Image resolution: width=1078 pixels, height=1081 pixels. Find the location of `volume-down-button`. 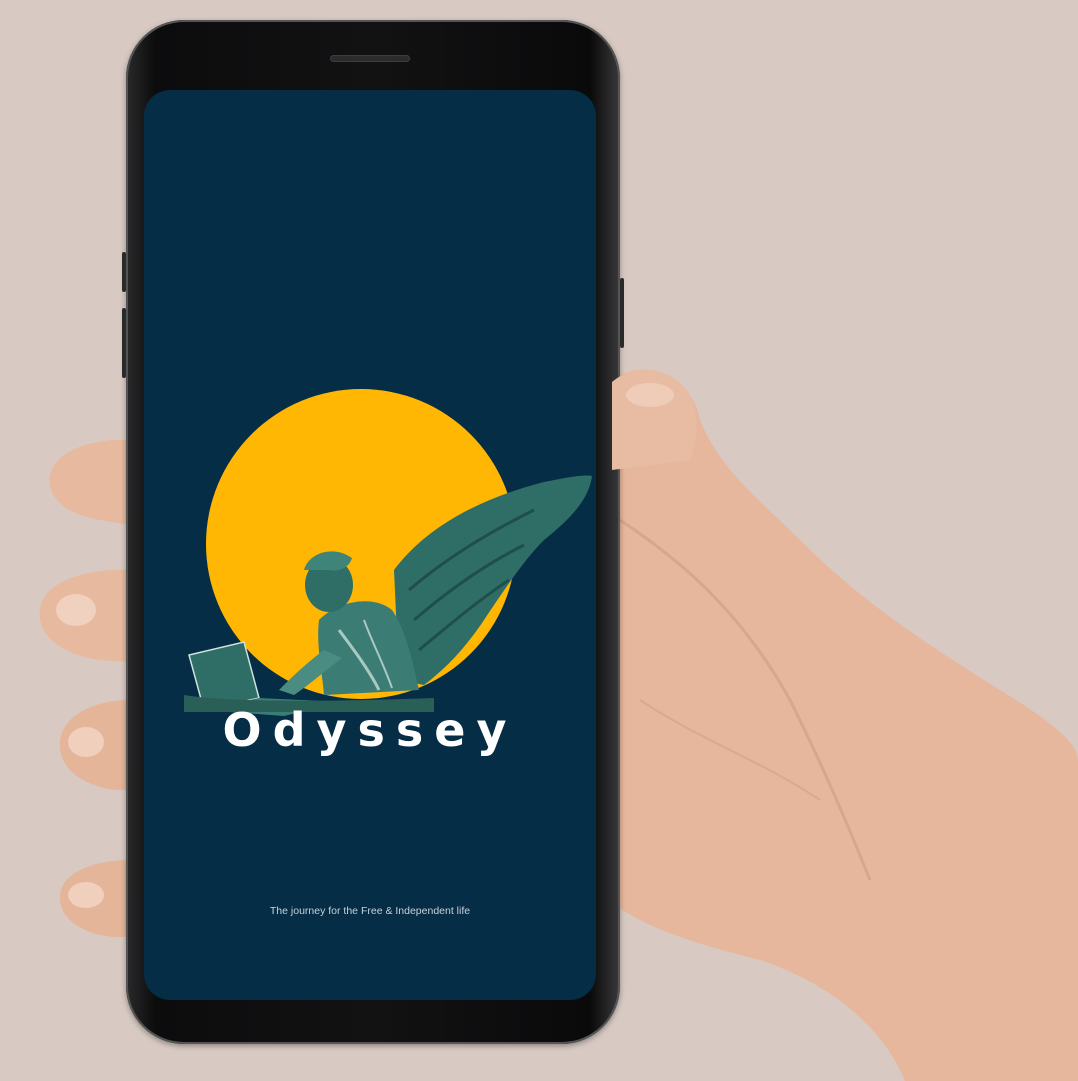

volume-down-button is located at coordinates (124, 343).